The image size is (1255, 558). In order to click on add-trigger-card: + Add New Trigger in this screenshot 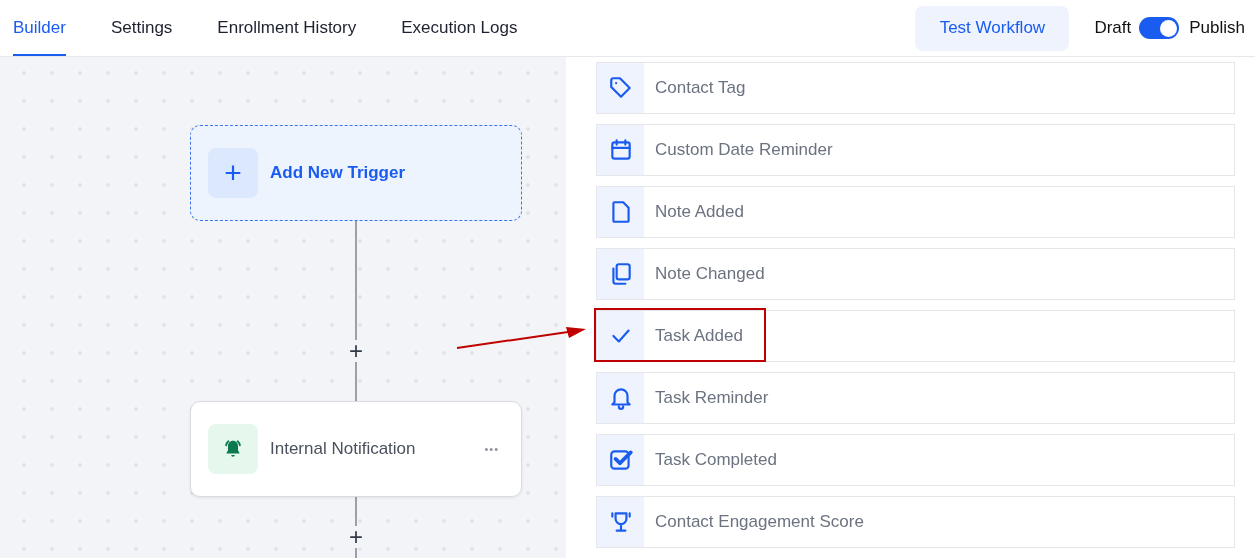, I will do `click(356, 173)`.